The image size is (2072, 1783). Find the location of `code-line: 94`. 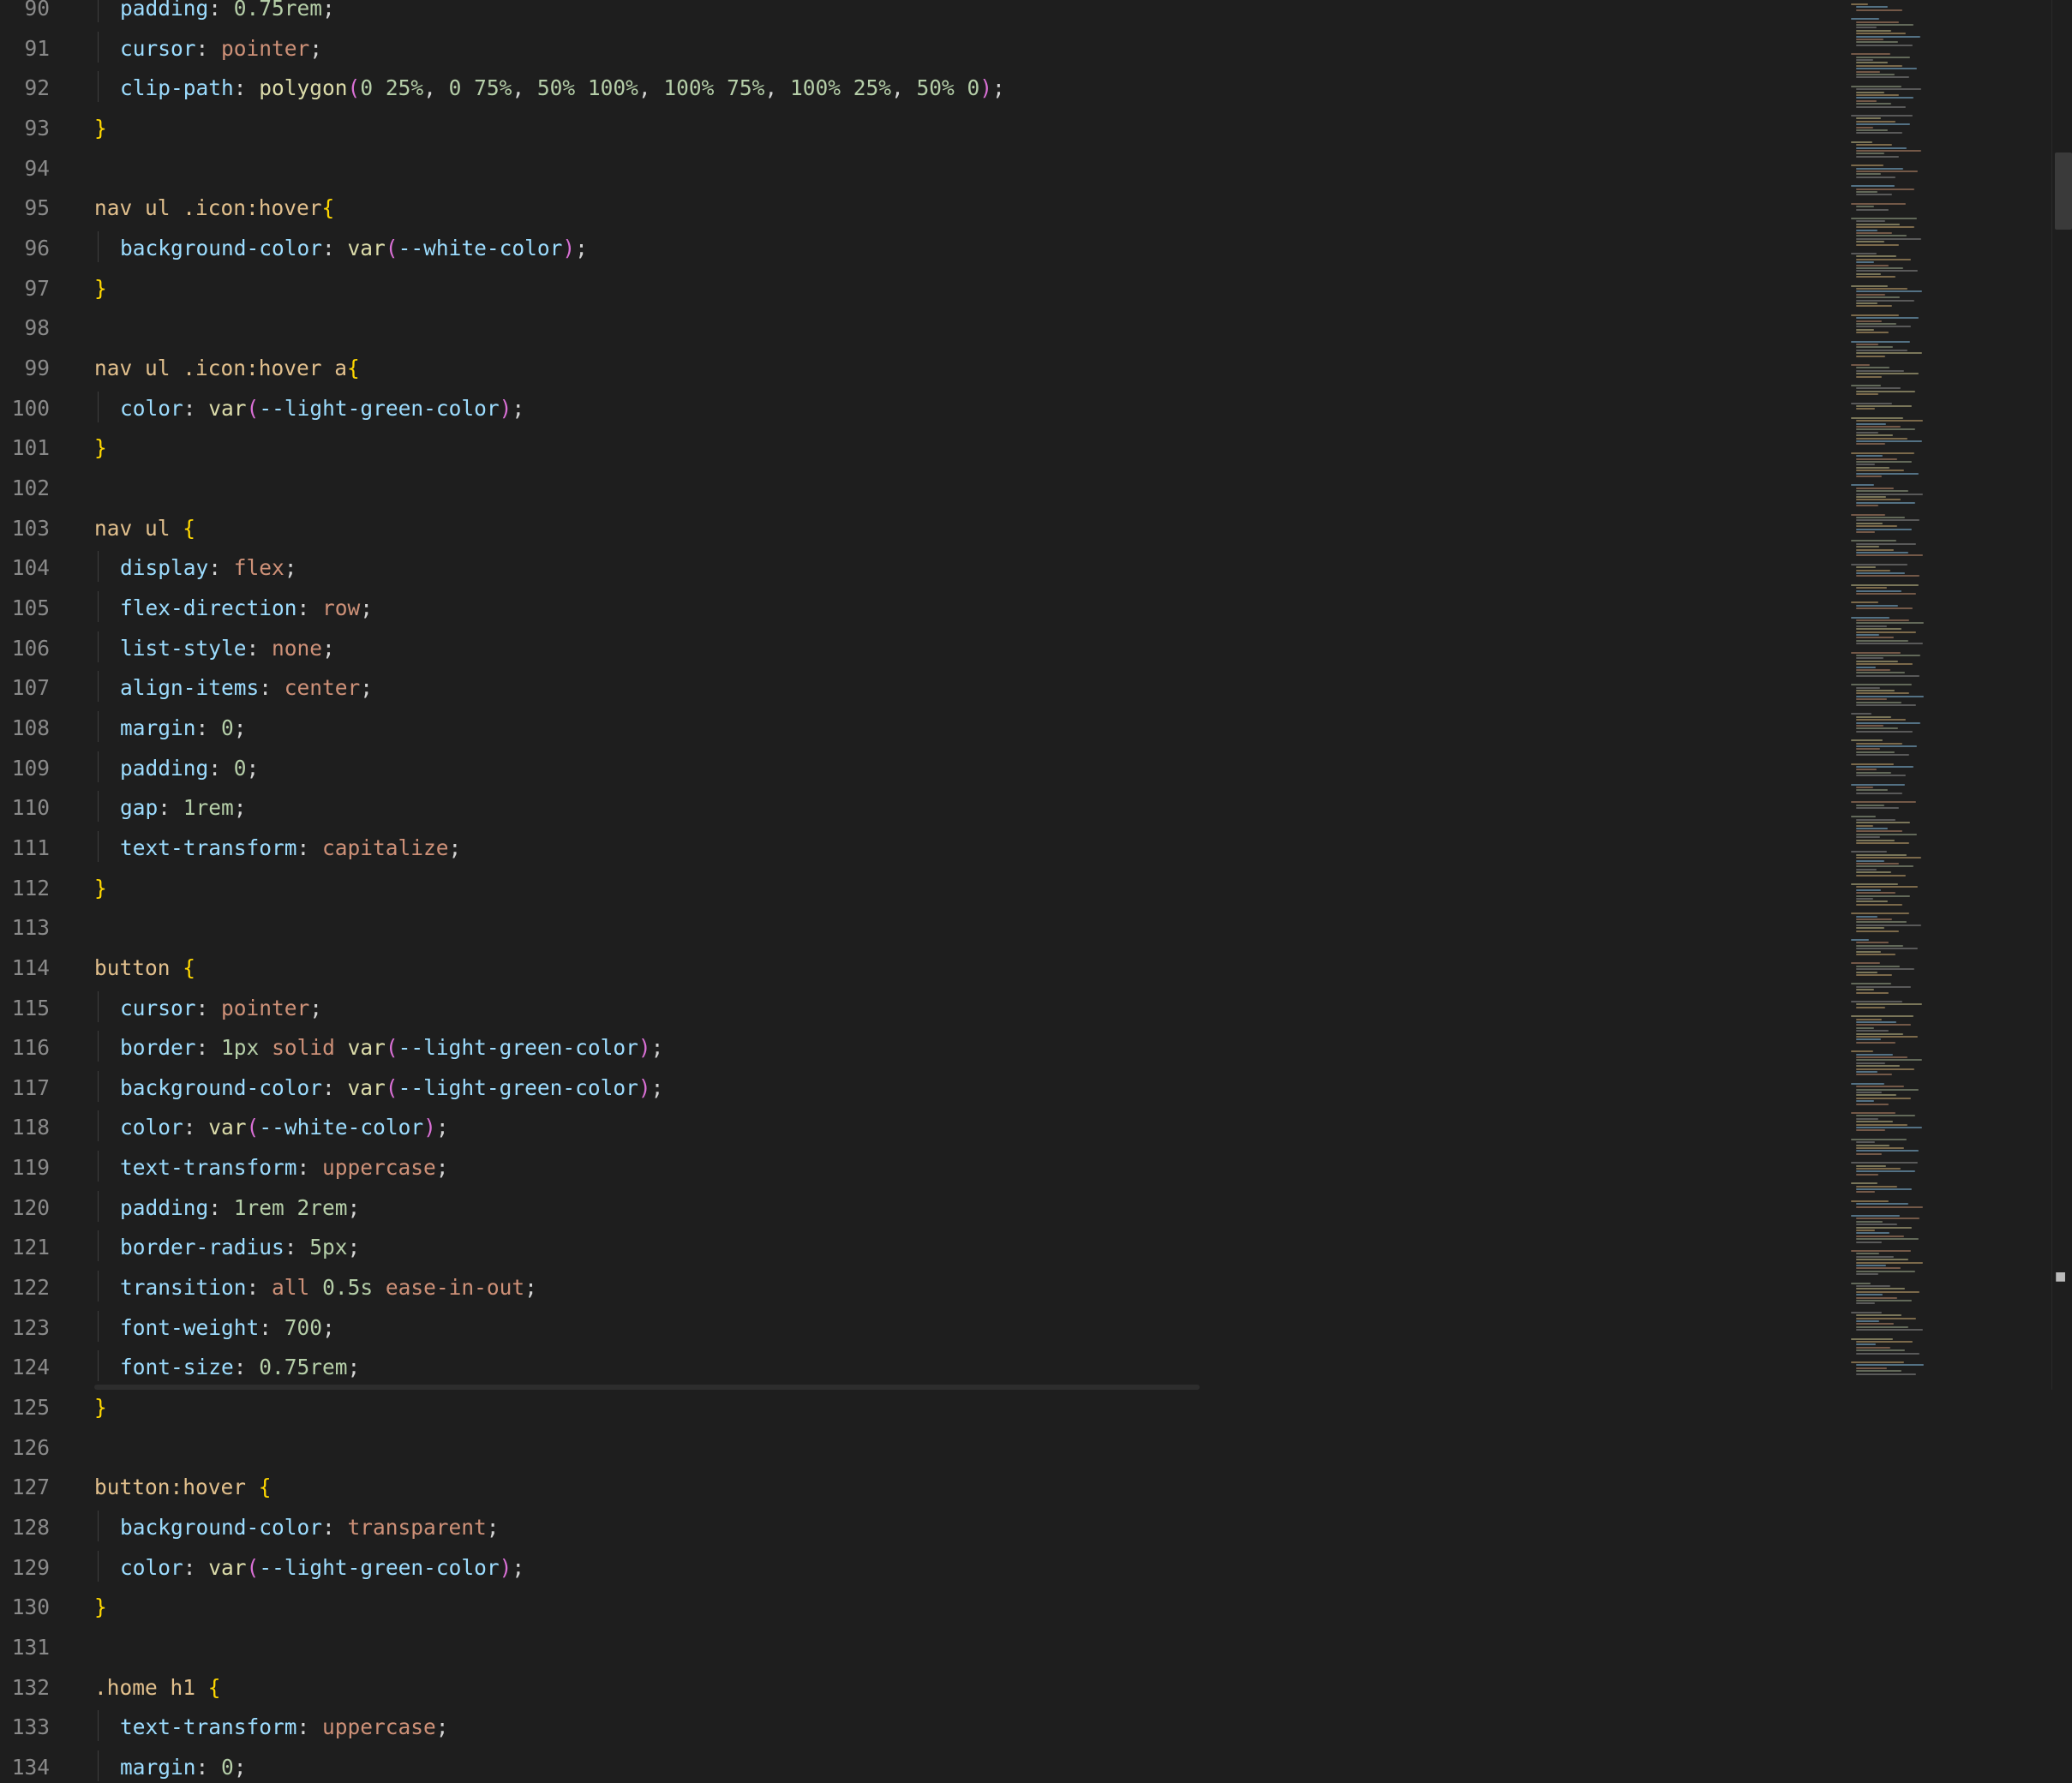

code-line: 94 is located at coordinates (921, 167).